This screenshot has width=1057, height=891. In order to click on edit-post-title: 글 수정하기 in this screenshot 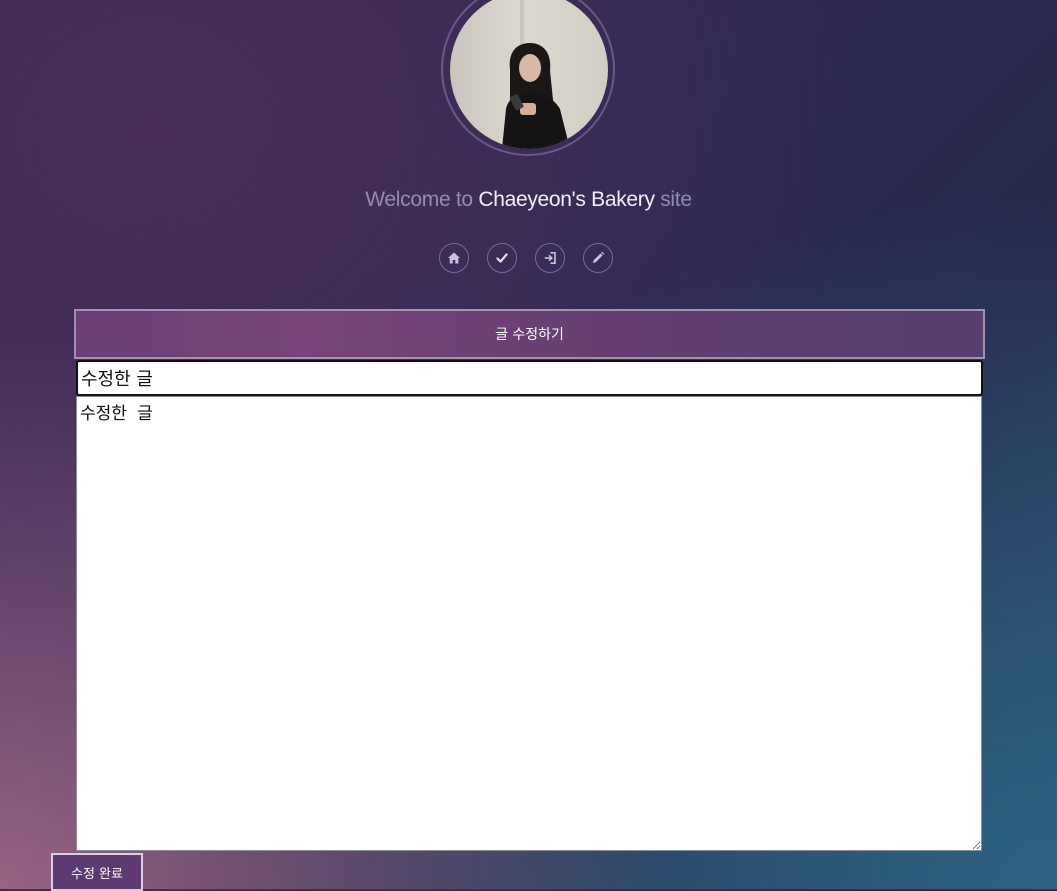, I will do `click(529, 335)`.